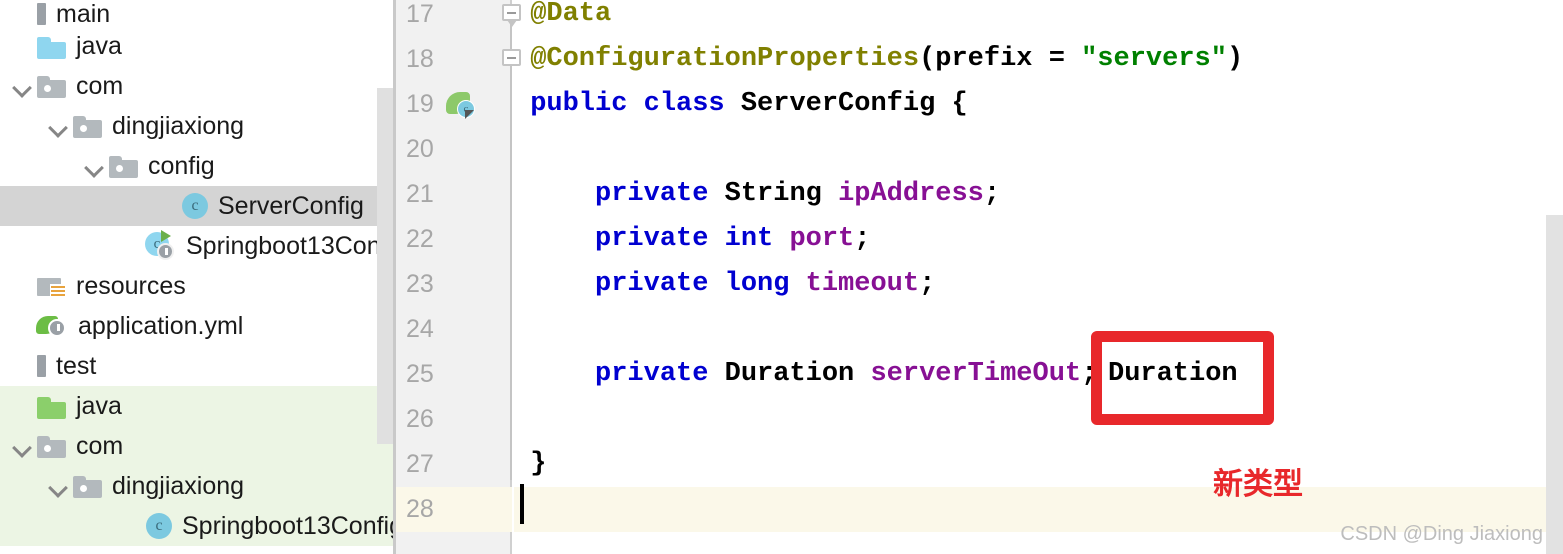  Describe the element at coordinates (1235, 59) in the screenshot. I see `code-token: )` at that location.